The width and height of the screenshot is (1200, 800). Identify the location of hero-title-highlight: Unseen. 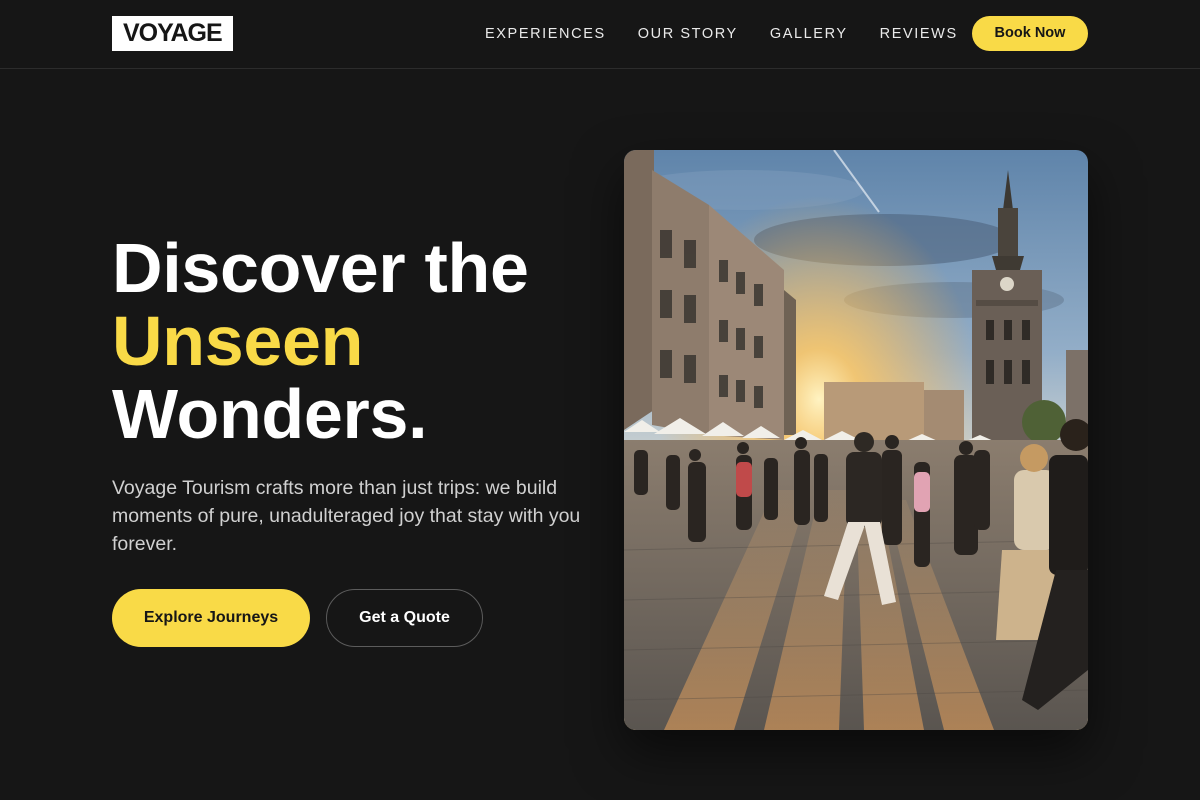
(238, 341).